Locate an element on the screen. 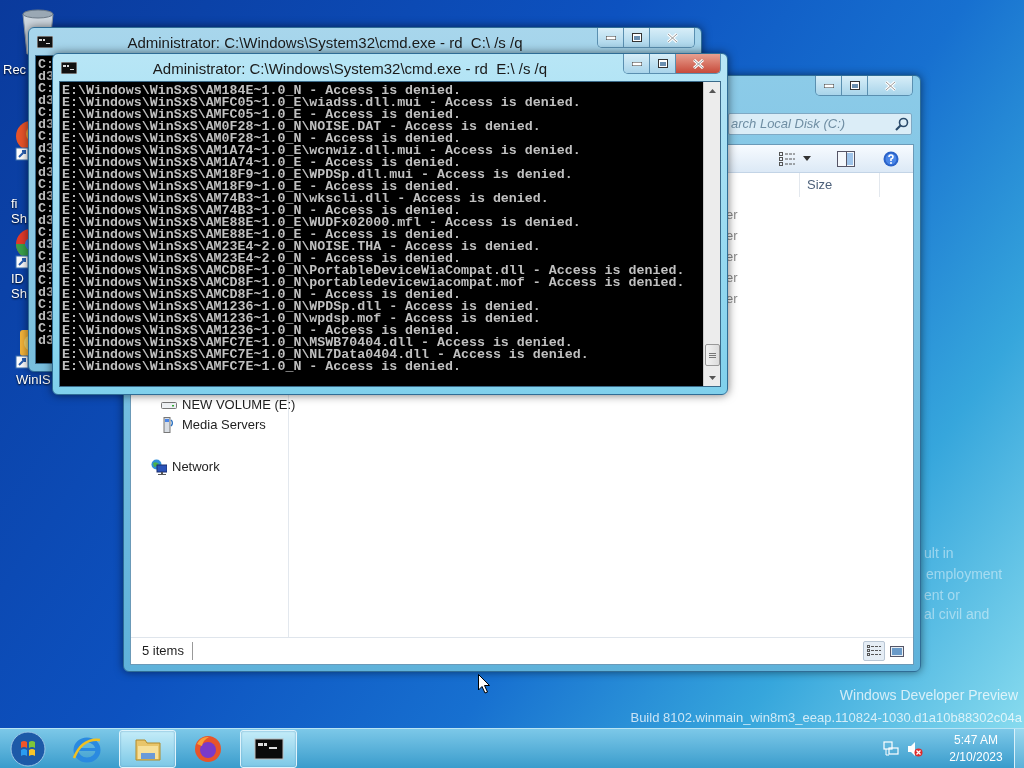 The height and width of the screenshot is (768, 1024). console-line: E:\Windows\WinSxS\AM184E~1.0_N - Access is denied. is located at coordinates (261, 91).